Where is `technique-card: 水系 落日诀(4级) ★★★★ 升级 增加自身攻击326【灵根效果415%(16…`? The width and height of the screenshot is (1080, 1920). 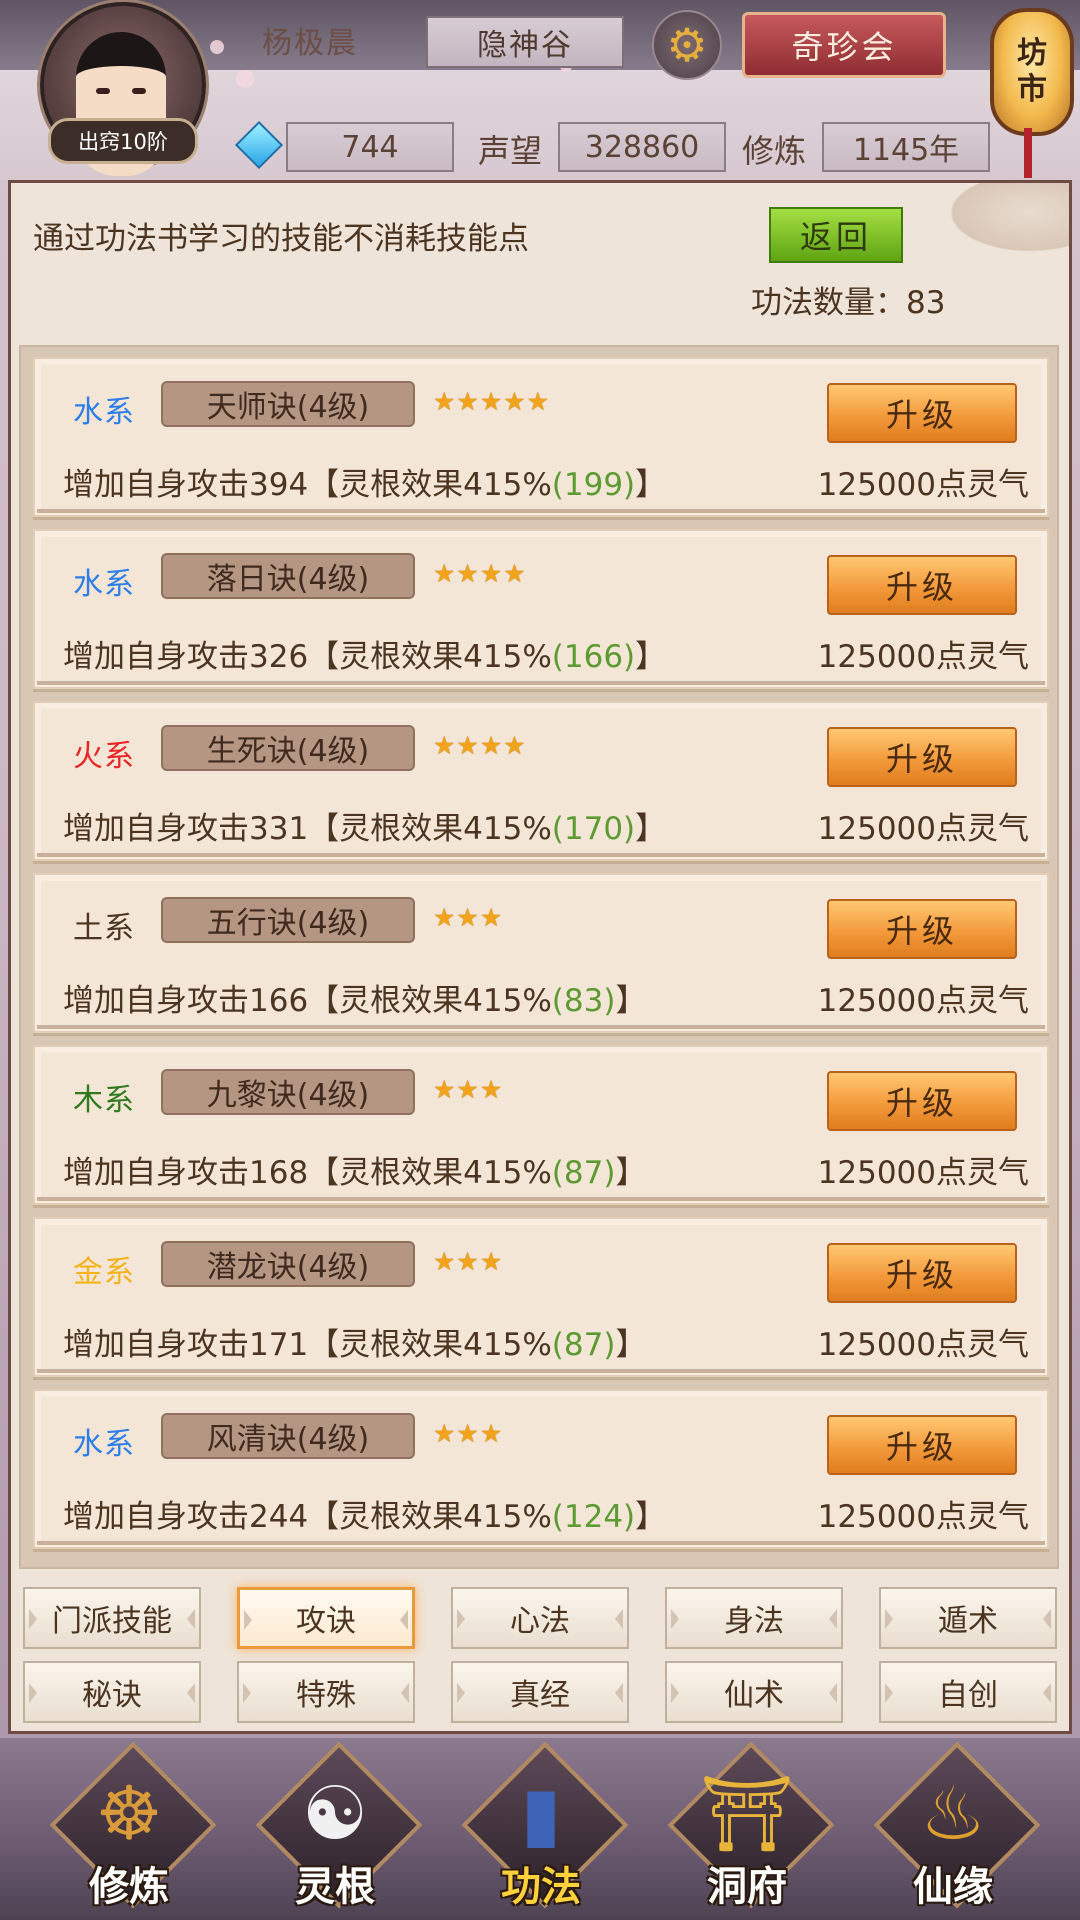 technique-card: 水系 落日诀(4级) ★★★★ 升级 增加自身攻击326【灵根效果415%(16… is located at coordinates (541, 609).